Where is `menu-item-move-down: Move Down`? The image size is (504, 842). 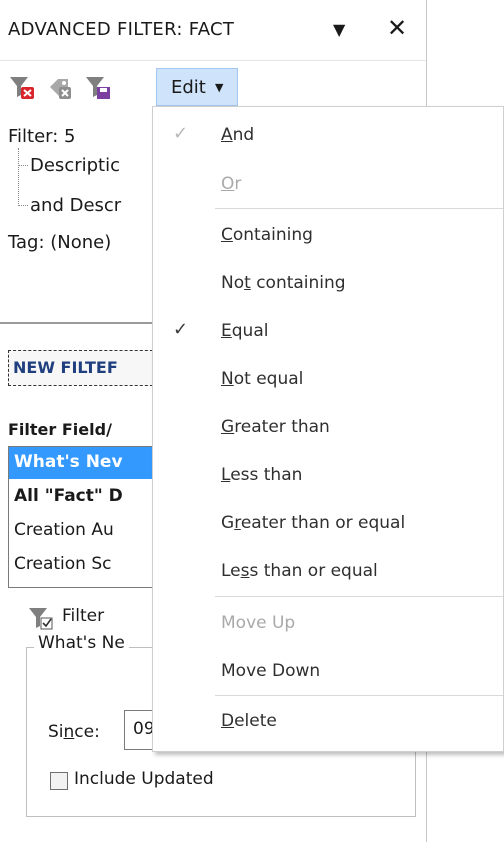 menu-item-move-down: Move Down is located at coordinates (328, 671).